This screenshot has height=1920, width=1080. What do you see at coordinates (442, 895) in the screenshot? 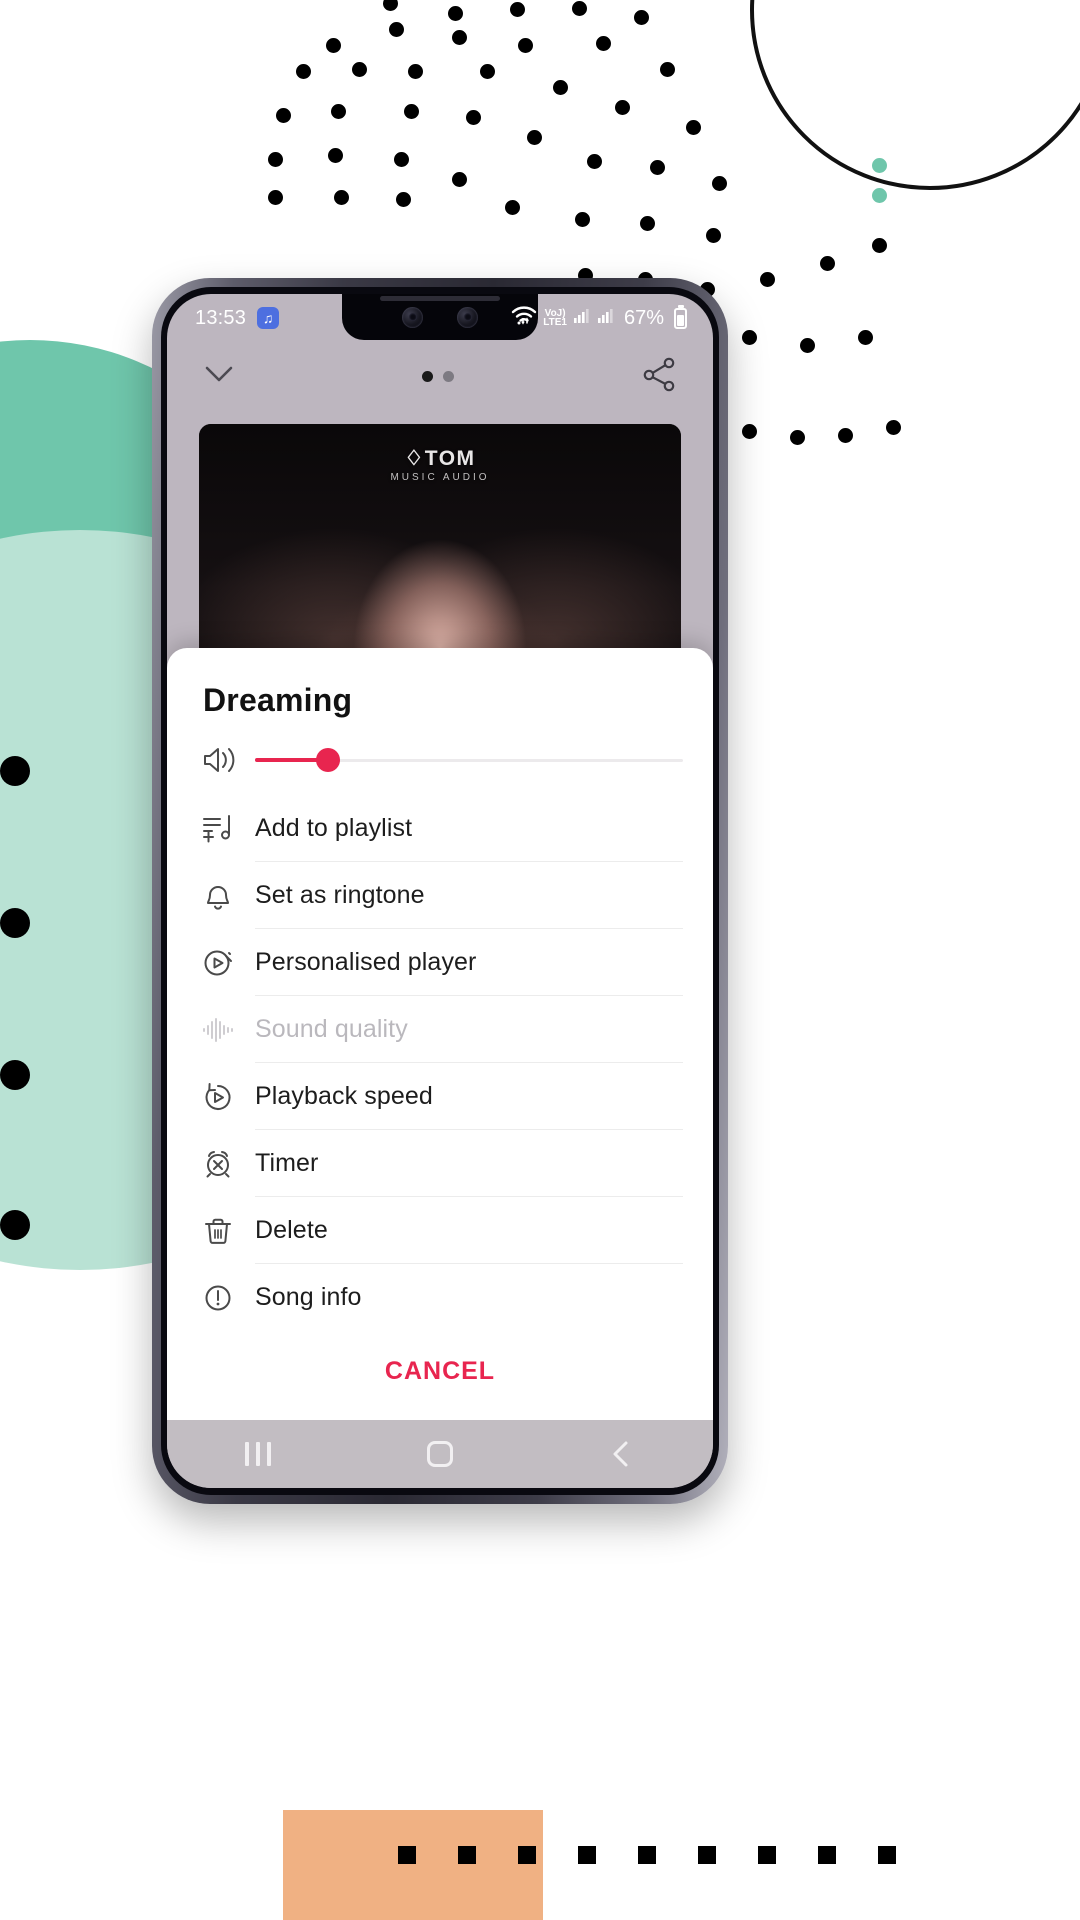
I see `menu-item-set-as-ringtone: Set as ringtone` at bounding box center [442, 895].